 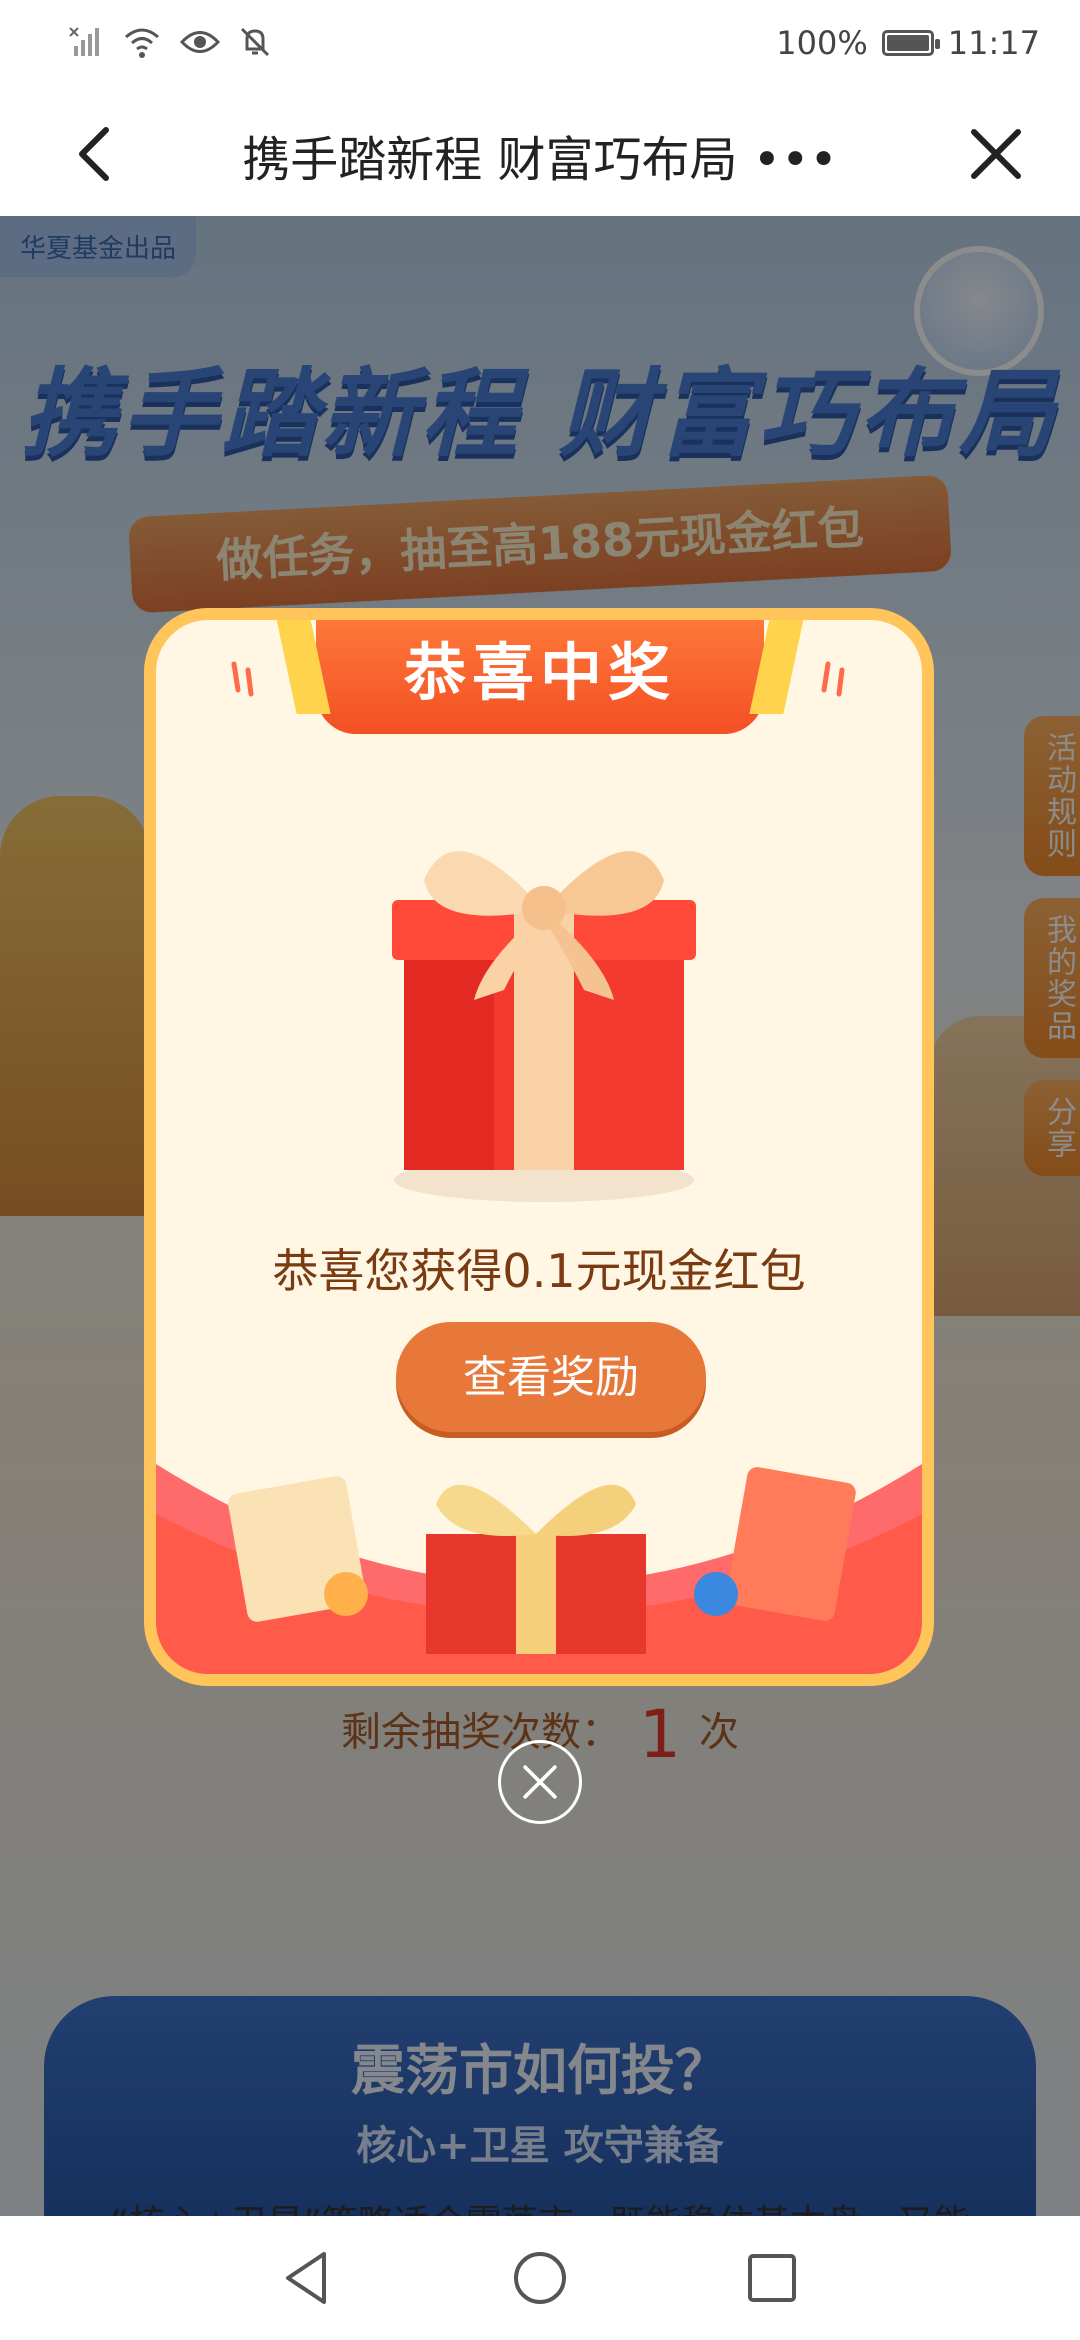 I want to click on system-recents-icon, so click(x=772, y=2278).